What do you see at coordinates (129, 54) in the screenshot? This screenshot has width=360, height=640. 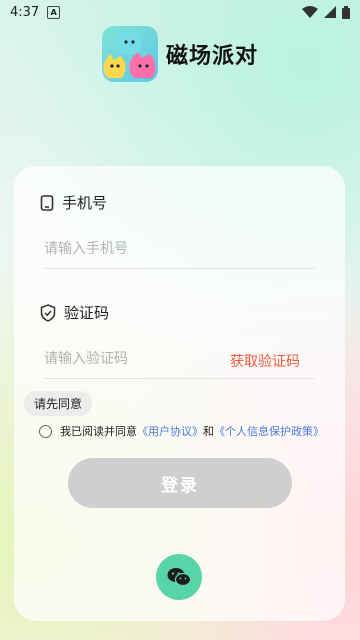 I see `app-logo` at bounding box center [129, 54].